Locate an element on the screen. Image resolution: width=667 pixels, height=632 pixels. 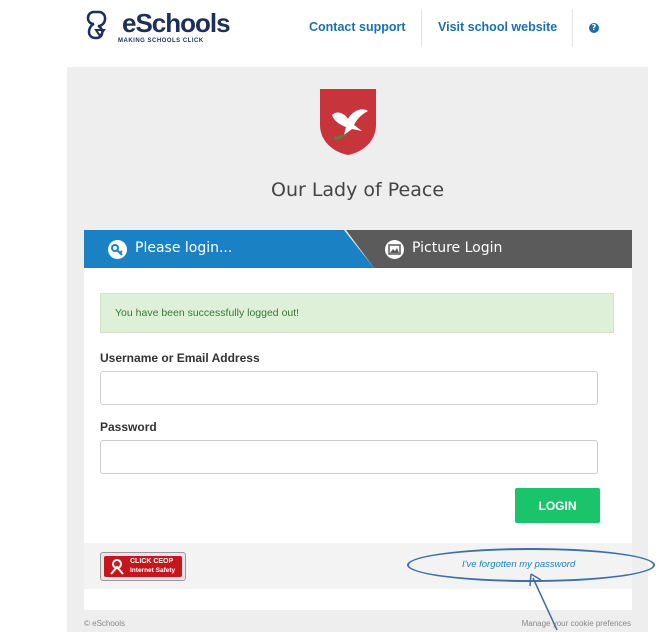
visit-school-website-link: Visit school website is located at coordinates (497, 27).